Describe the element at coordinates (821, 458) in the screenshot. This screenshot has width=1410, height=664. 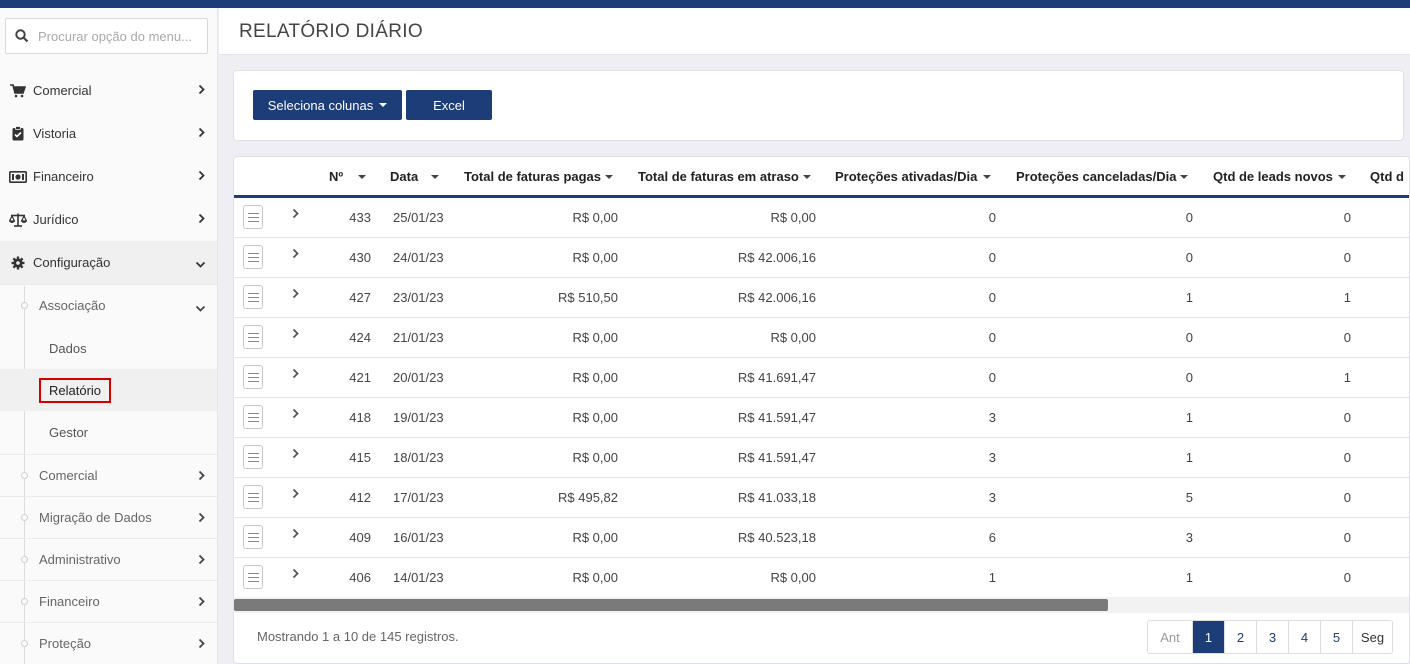
I see `table-row: 415 18/01/23 R$ 0,00 R$ 41.591,47 3 1 0` at that location.